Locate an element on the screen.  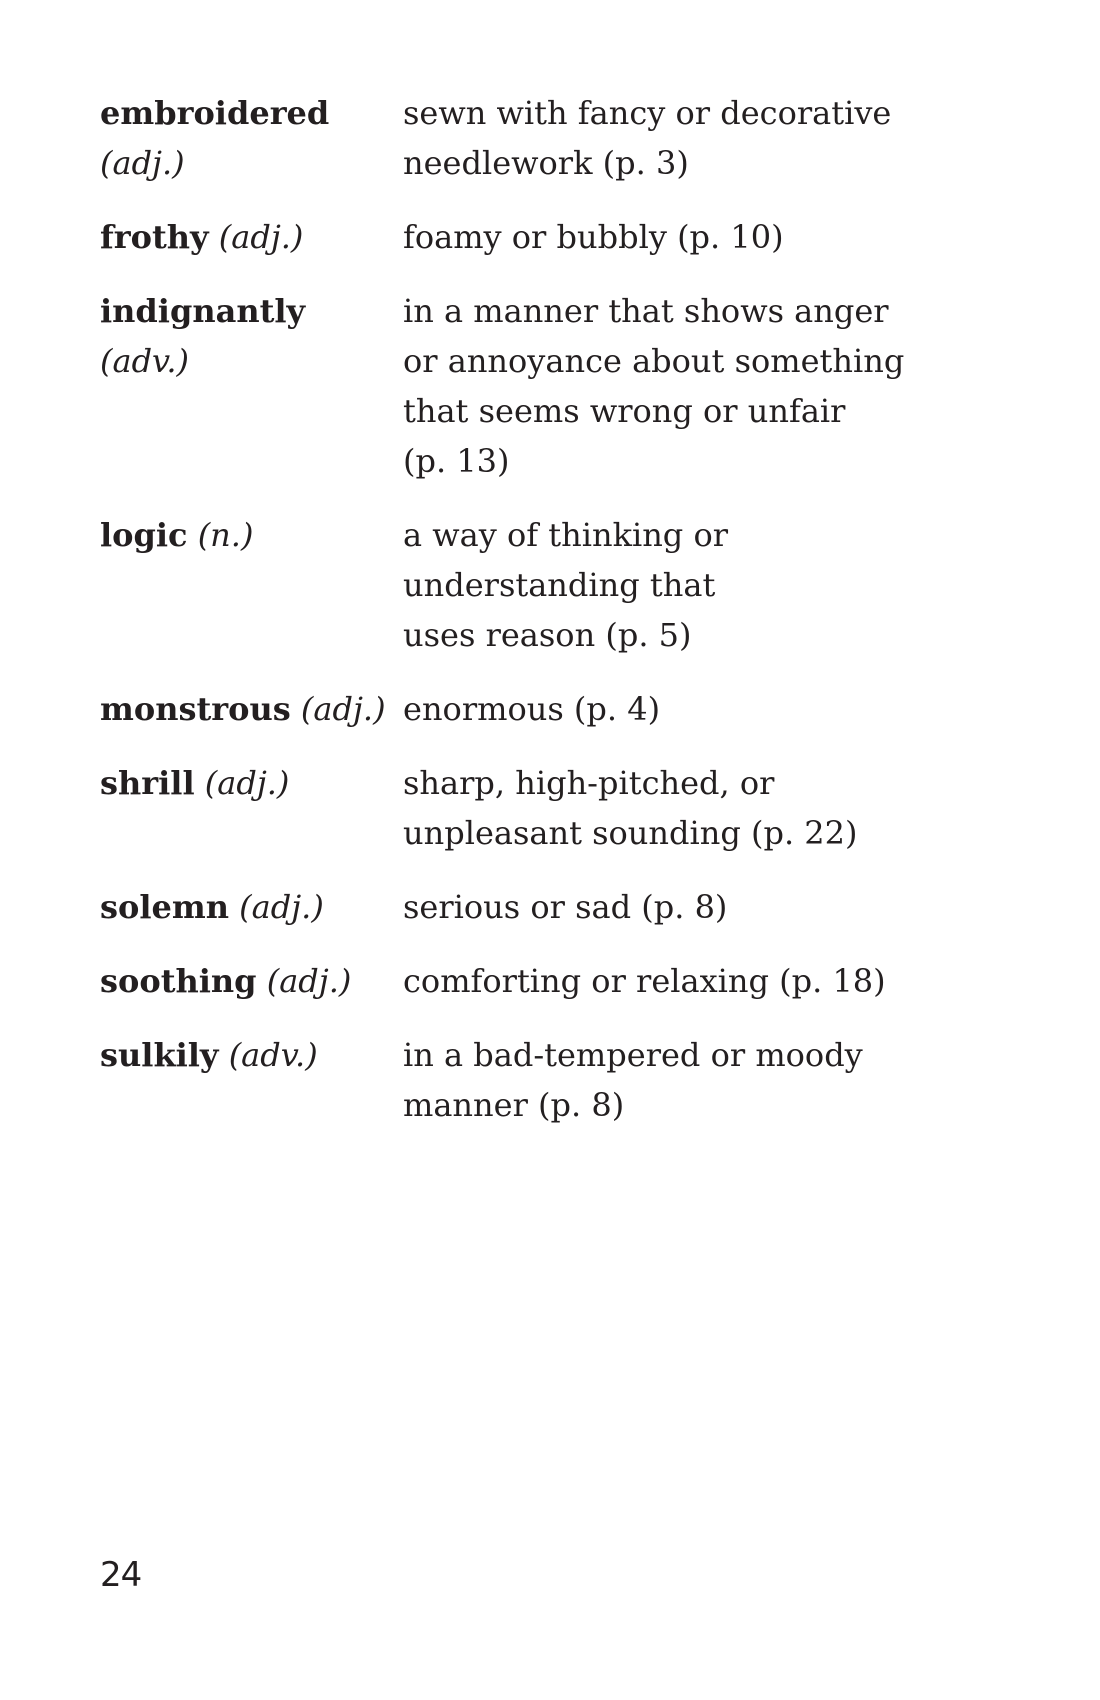
term-word: monstrous is located at coordinates (195, 709).